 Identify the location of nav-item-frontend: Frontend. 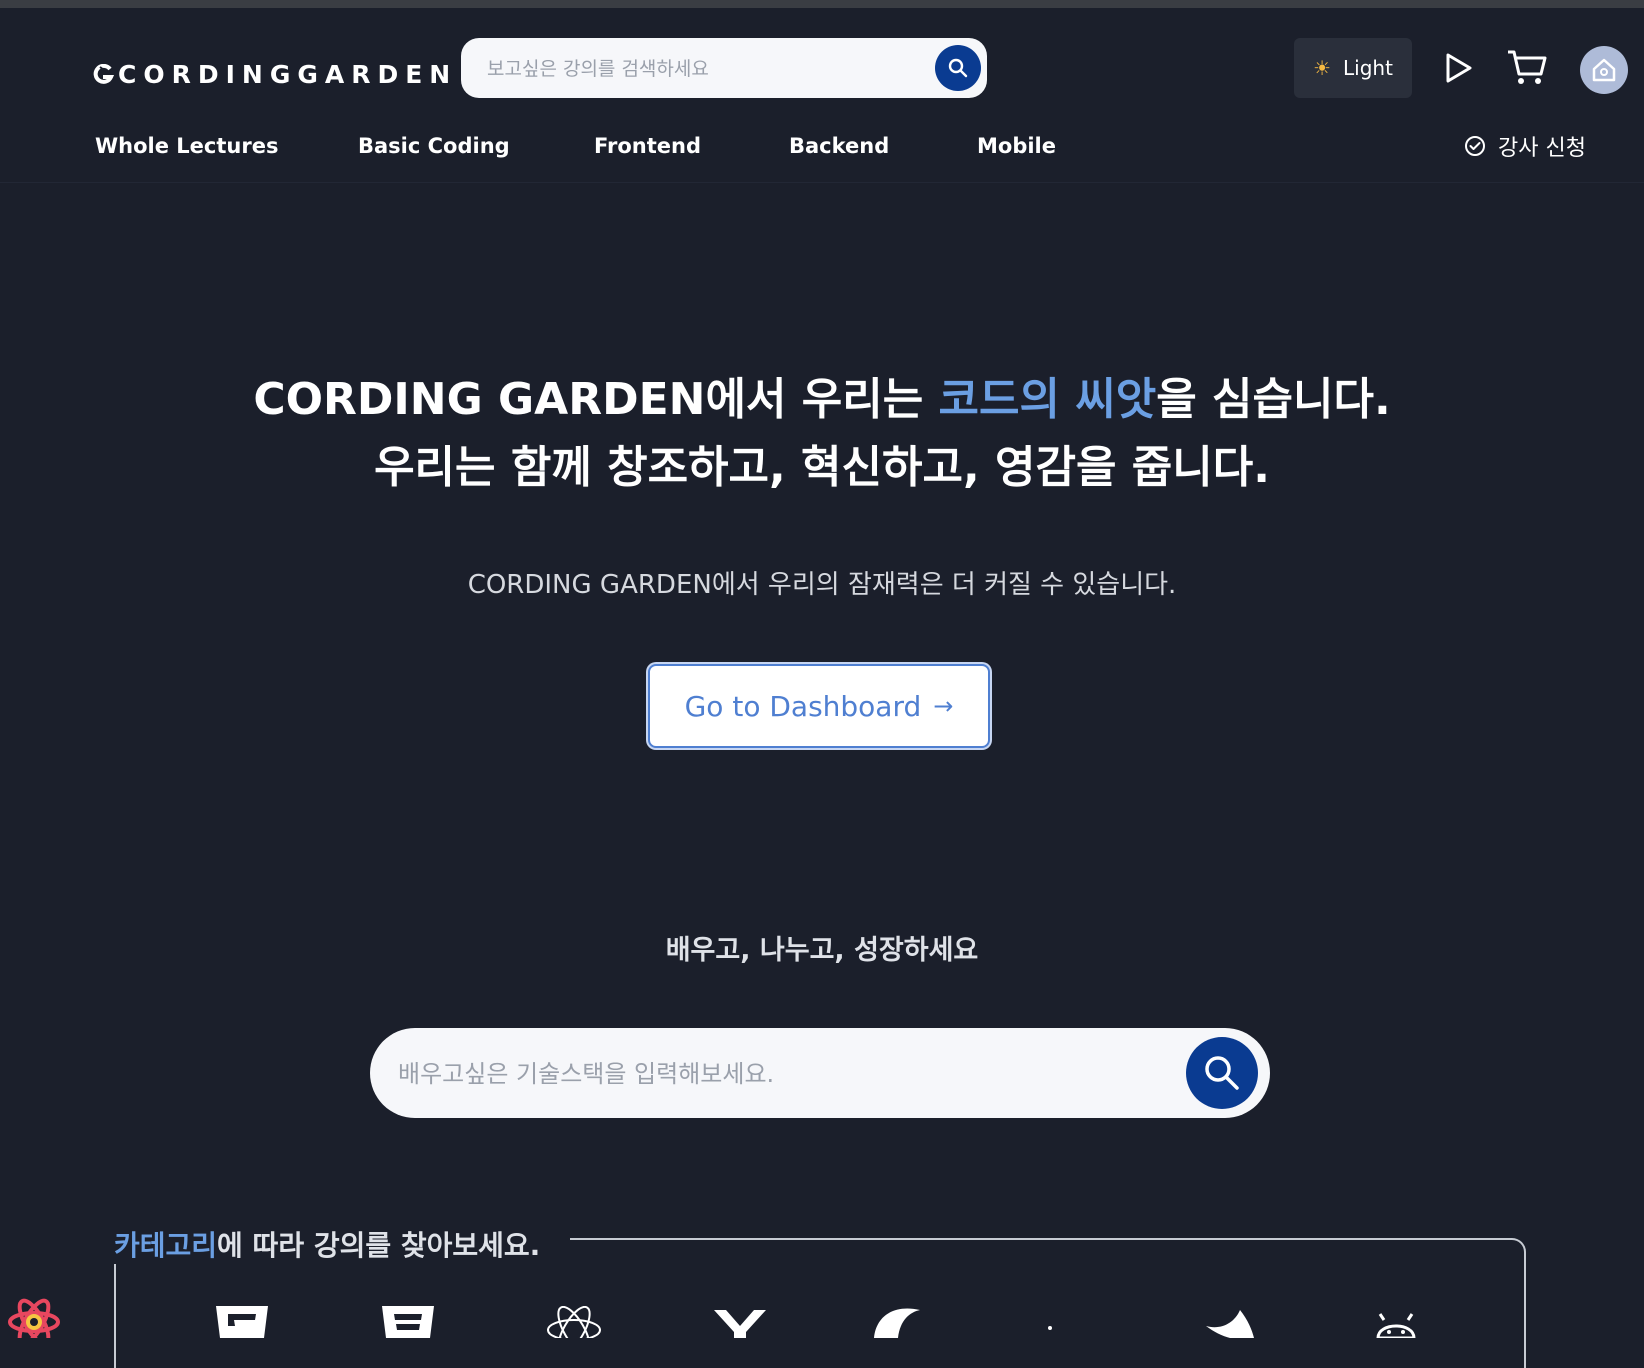
(647, 146).